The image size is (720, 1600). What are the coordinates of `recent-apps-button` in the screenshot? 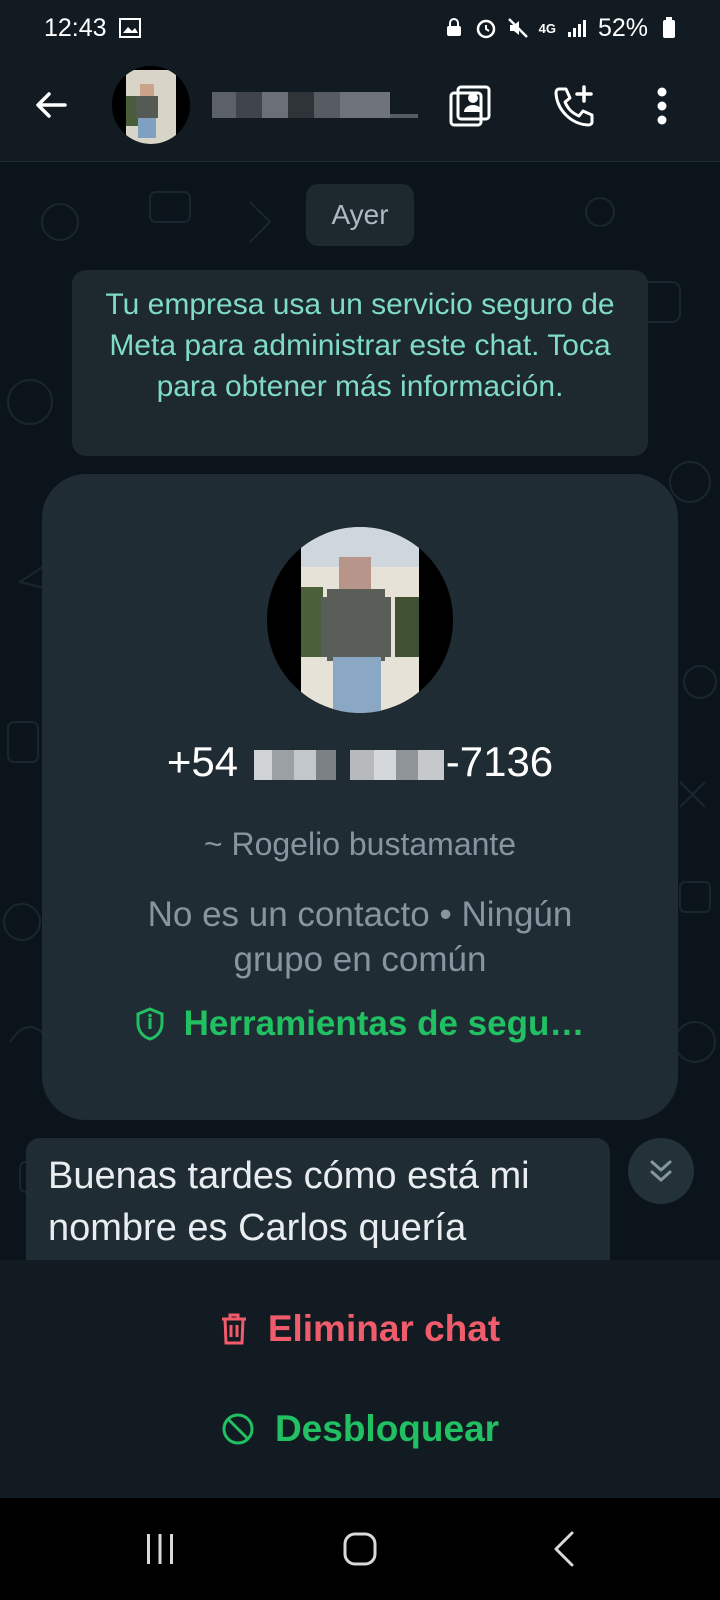 It's located at (160, 1549).